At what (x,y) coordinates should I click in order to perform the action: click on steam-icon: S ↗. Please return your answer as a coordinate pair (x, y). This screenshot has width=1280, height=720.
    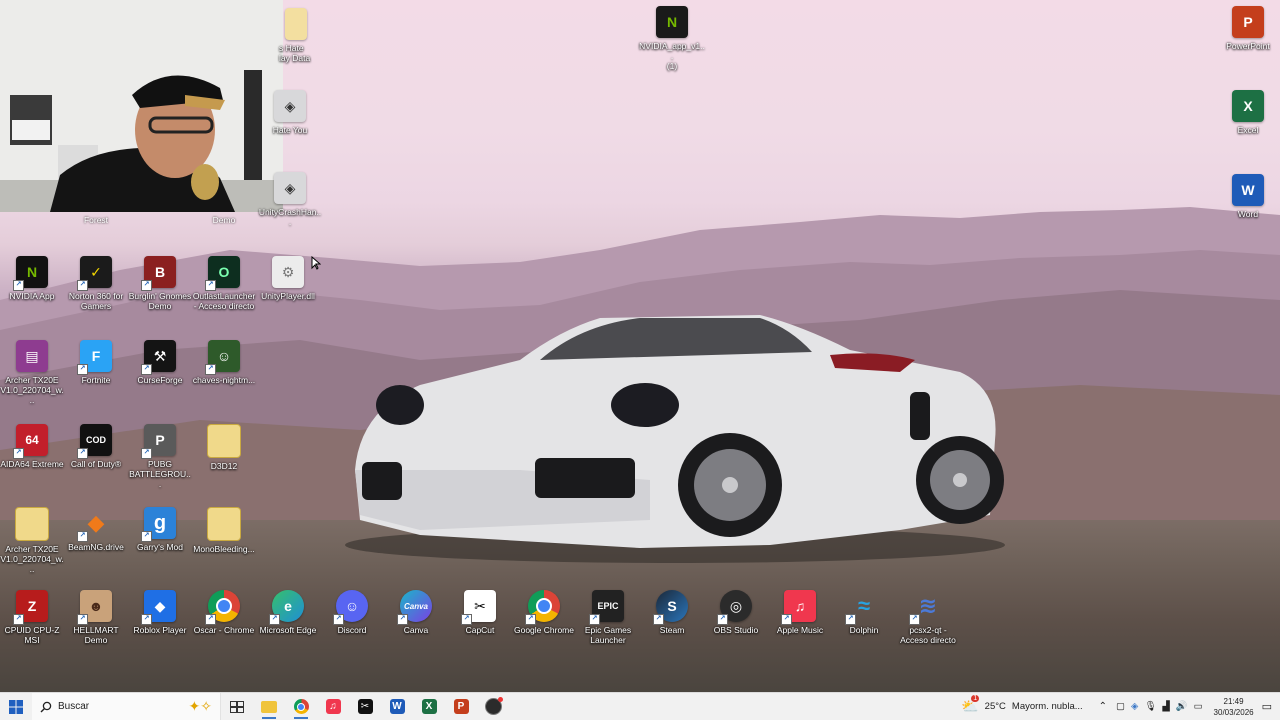
    Looking at the image, I should click on (670, 607).